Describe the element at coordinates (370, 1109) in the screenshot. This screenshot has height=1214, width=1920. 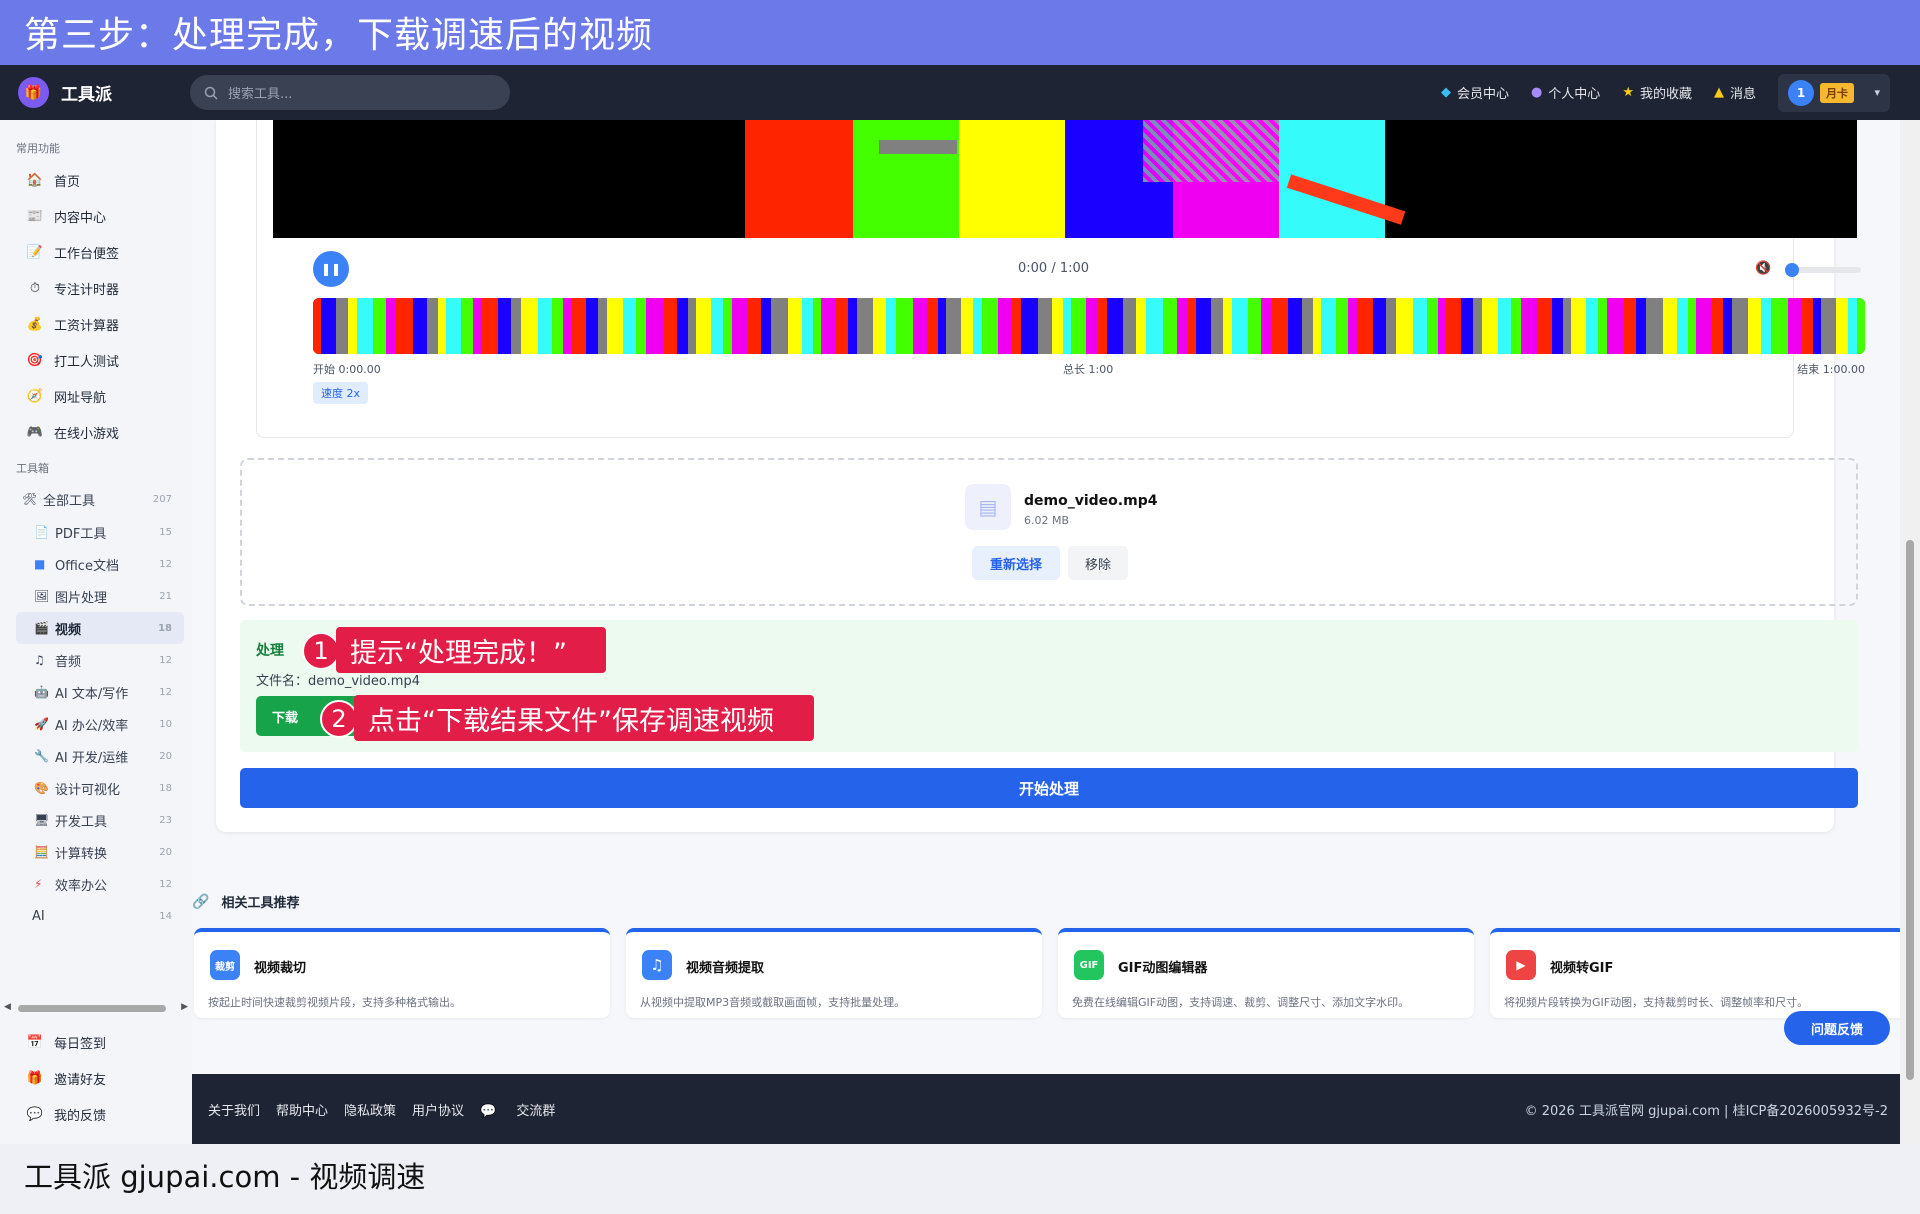
I see `footer-link-privacy: 隐私政策` at that location.